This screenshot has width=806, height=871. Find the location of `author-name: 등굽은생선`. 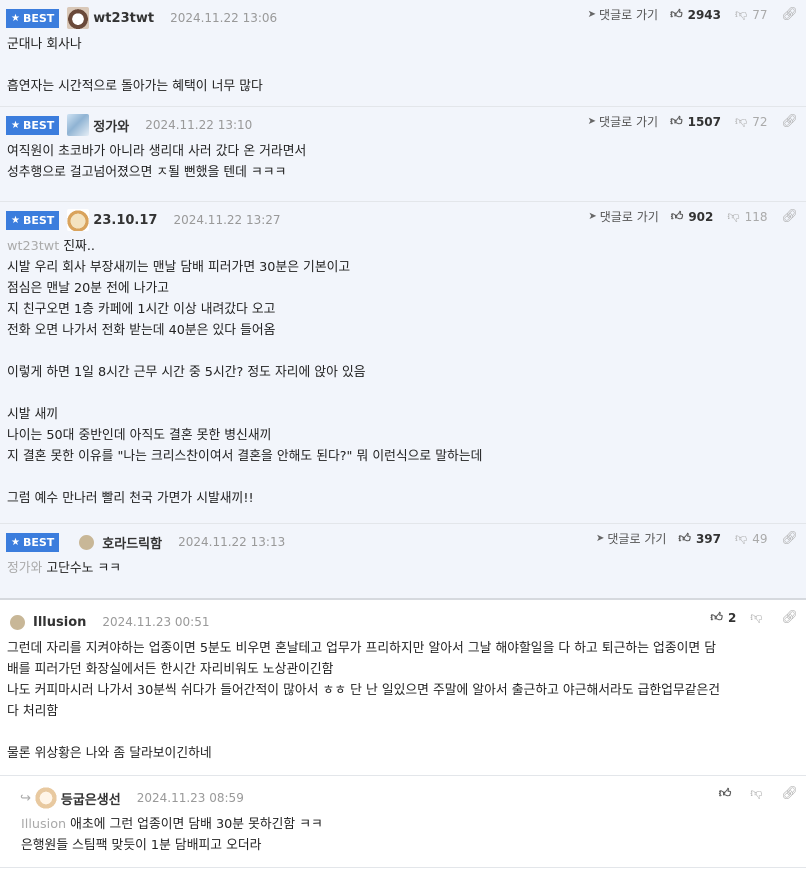

author-name: 등굽은생선 is located at coordinates (91, 798).